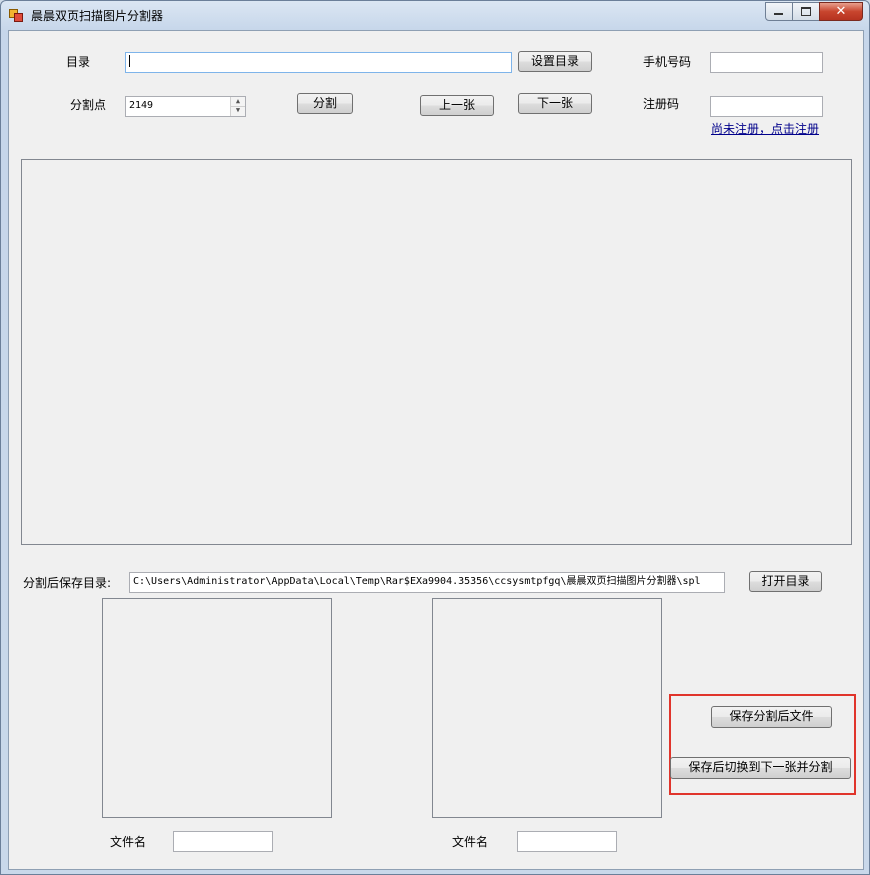 This screenshot has height=875, width=870. I want to click on next-image-button: 下一张, so click(555, 103).